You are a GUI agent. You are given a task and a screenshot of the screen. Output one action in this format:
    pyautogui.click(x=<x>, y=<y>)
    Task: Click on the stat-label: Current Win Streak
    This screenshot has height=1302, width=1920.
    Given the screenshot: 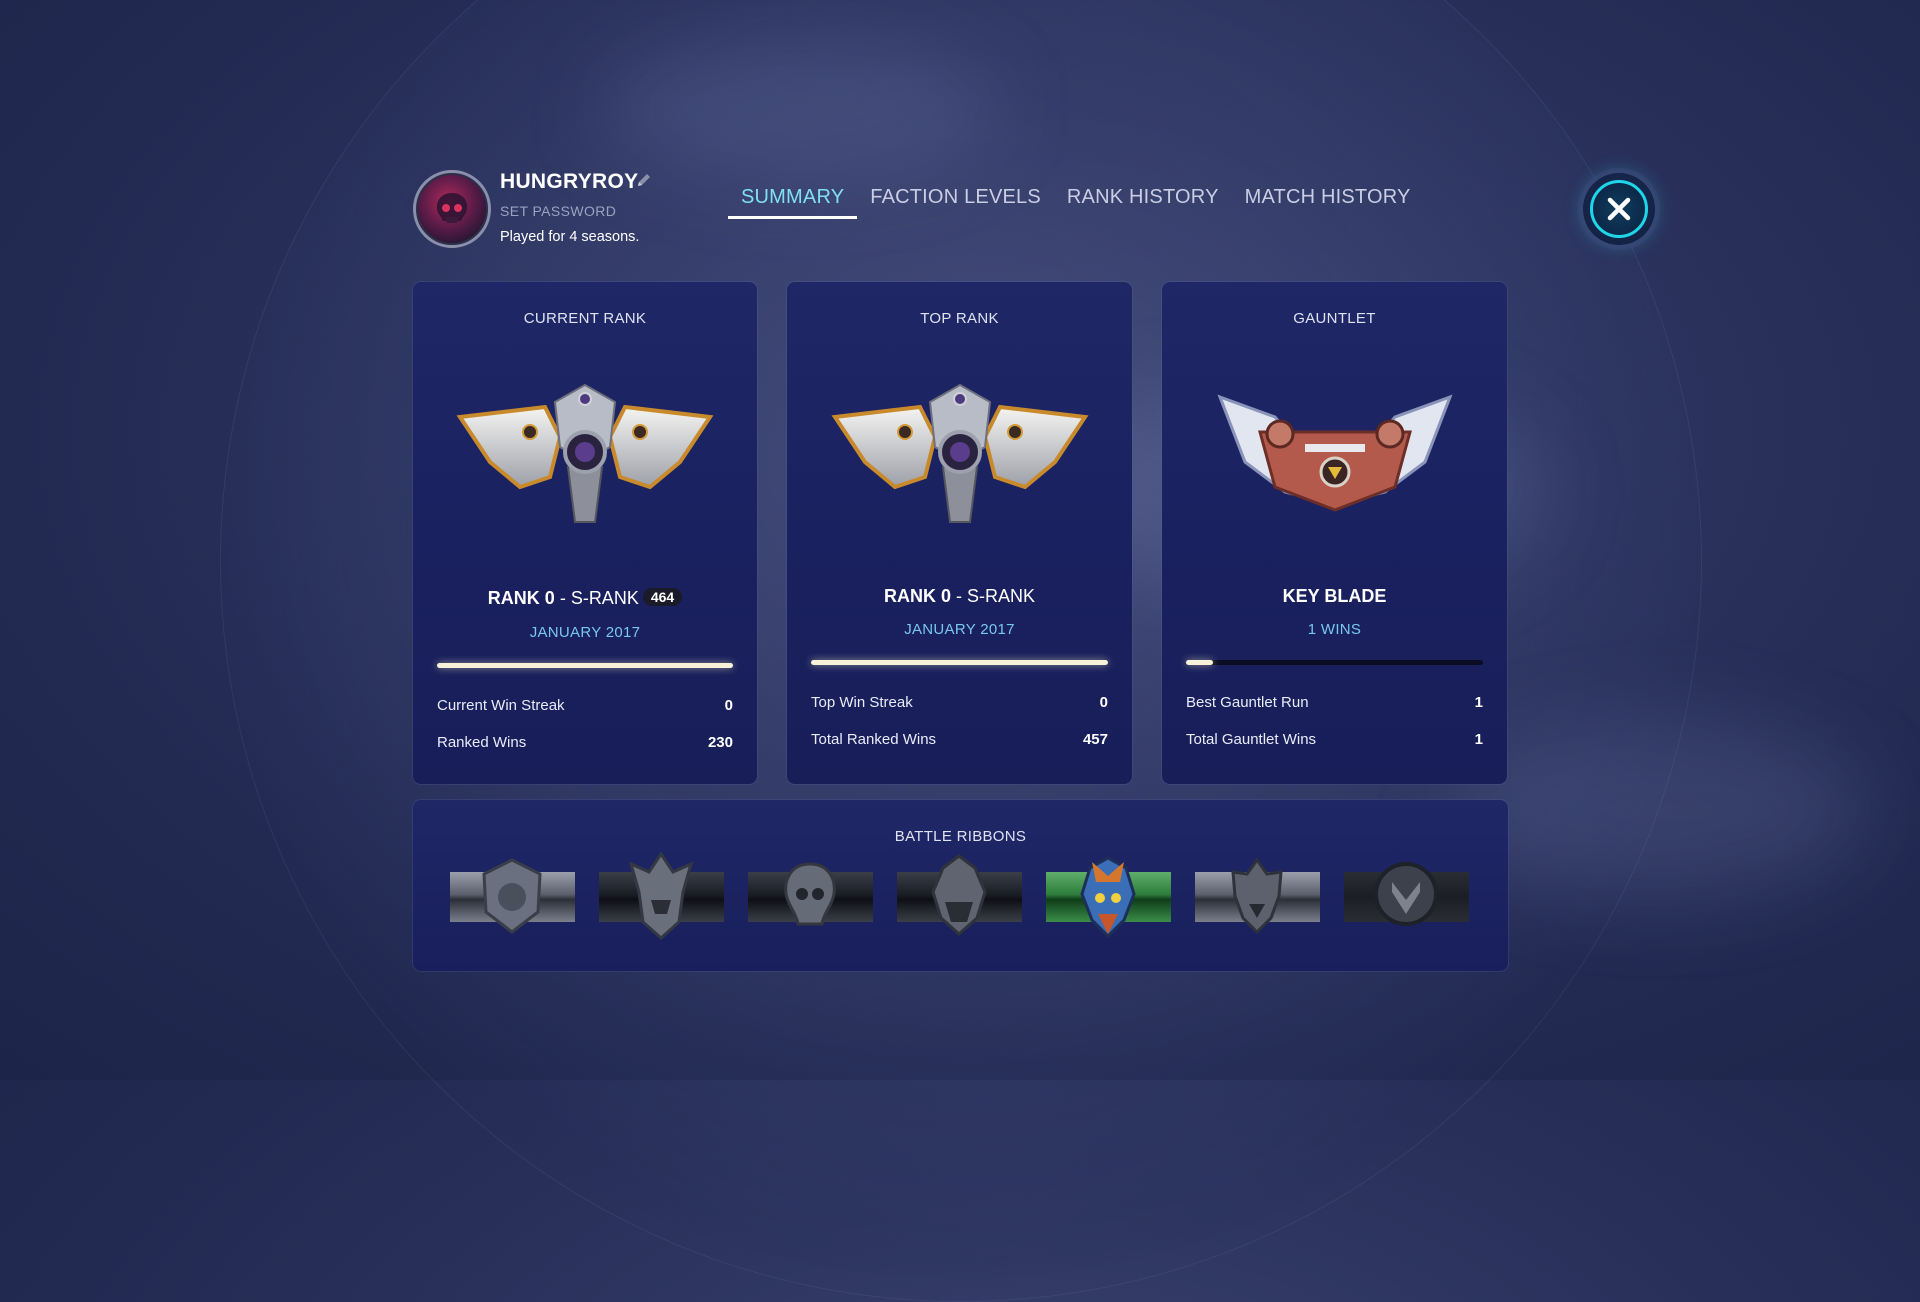 What is the action you would take?
    pyautogui.click(x=501, y=705)
    